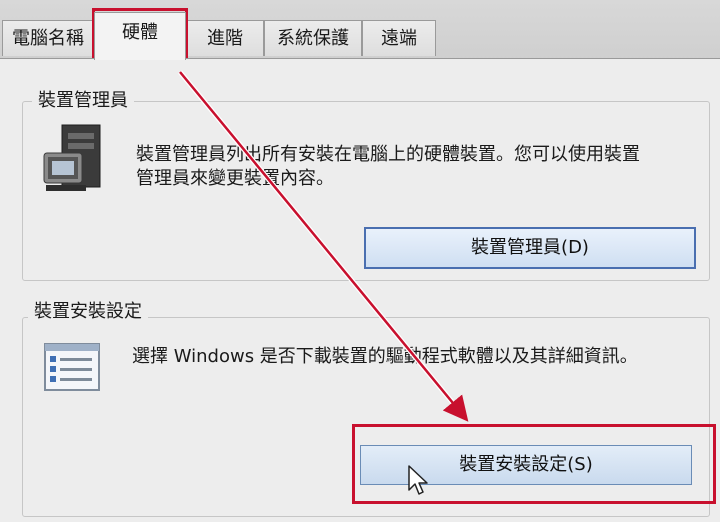 This screenshot has height=522, width=720. What do you see at coordinates (313, 38) in the screenshot?
I see `tab-system-protection: 系統保護` at bounding box center [313, 38].